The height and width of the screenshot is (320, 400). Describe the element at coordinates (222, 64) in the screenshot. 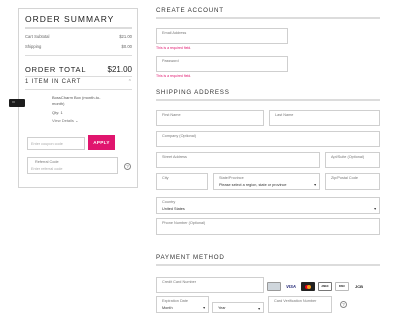

I see `password-field: Password` at that location.